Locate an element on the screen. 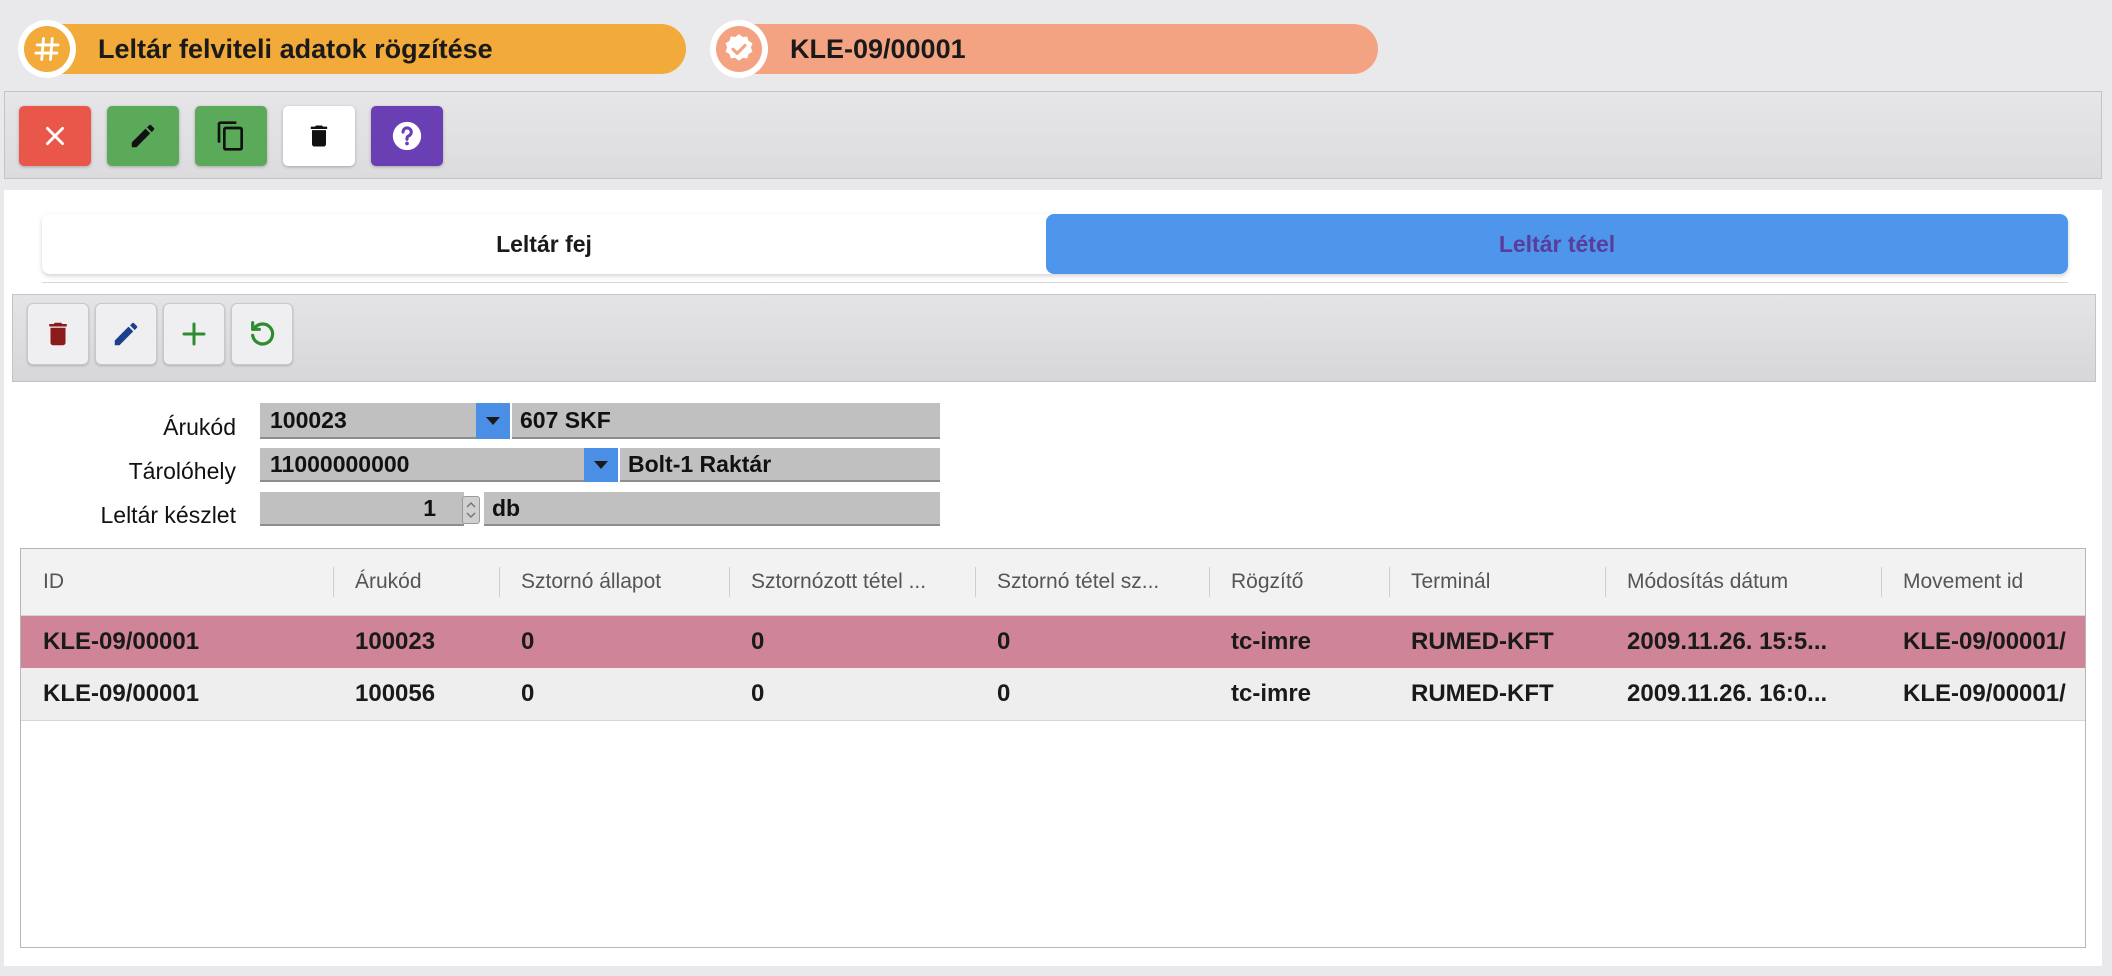 Image resolution: width=2112 pixels, height=976 pixels. column-header-rogzito: Rögzítő is located at coordinates (1267, 582).